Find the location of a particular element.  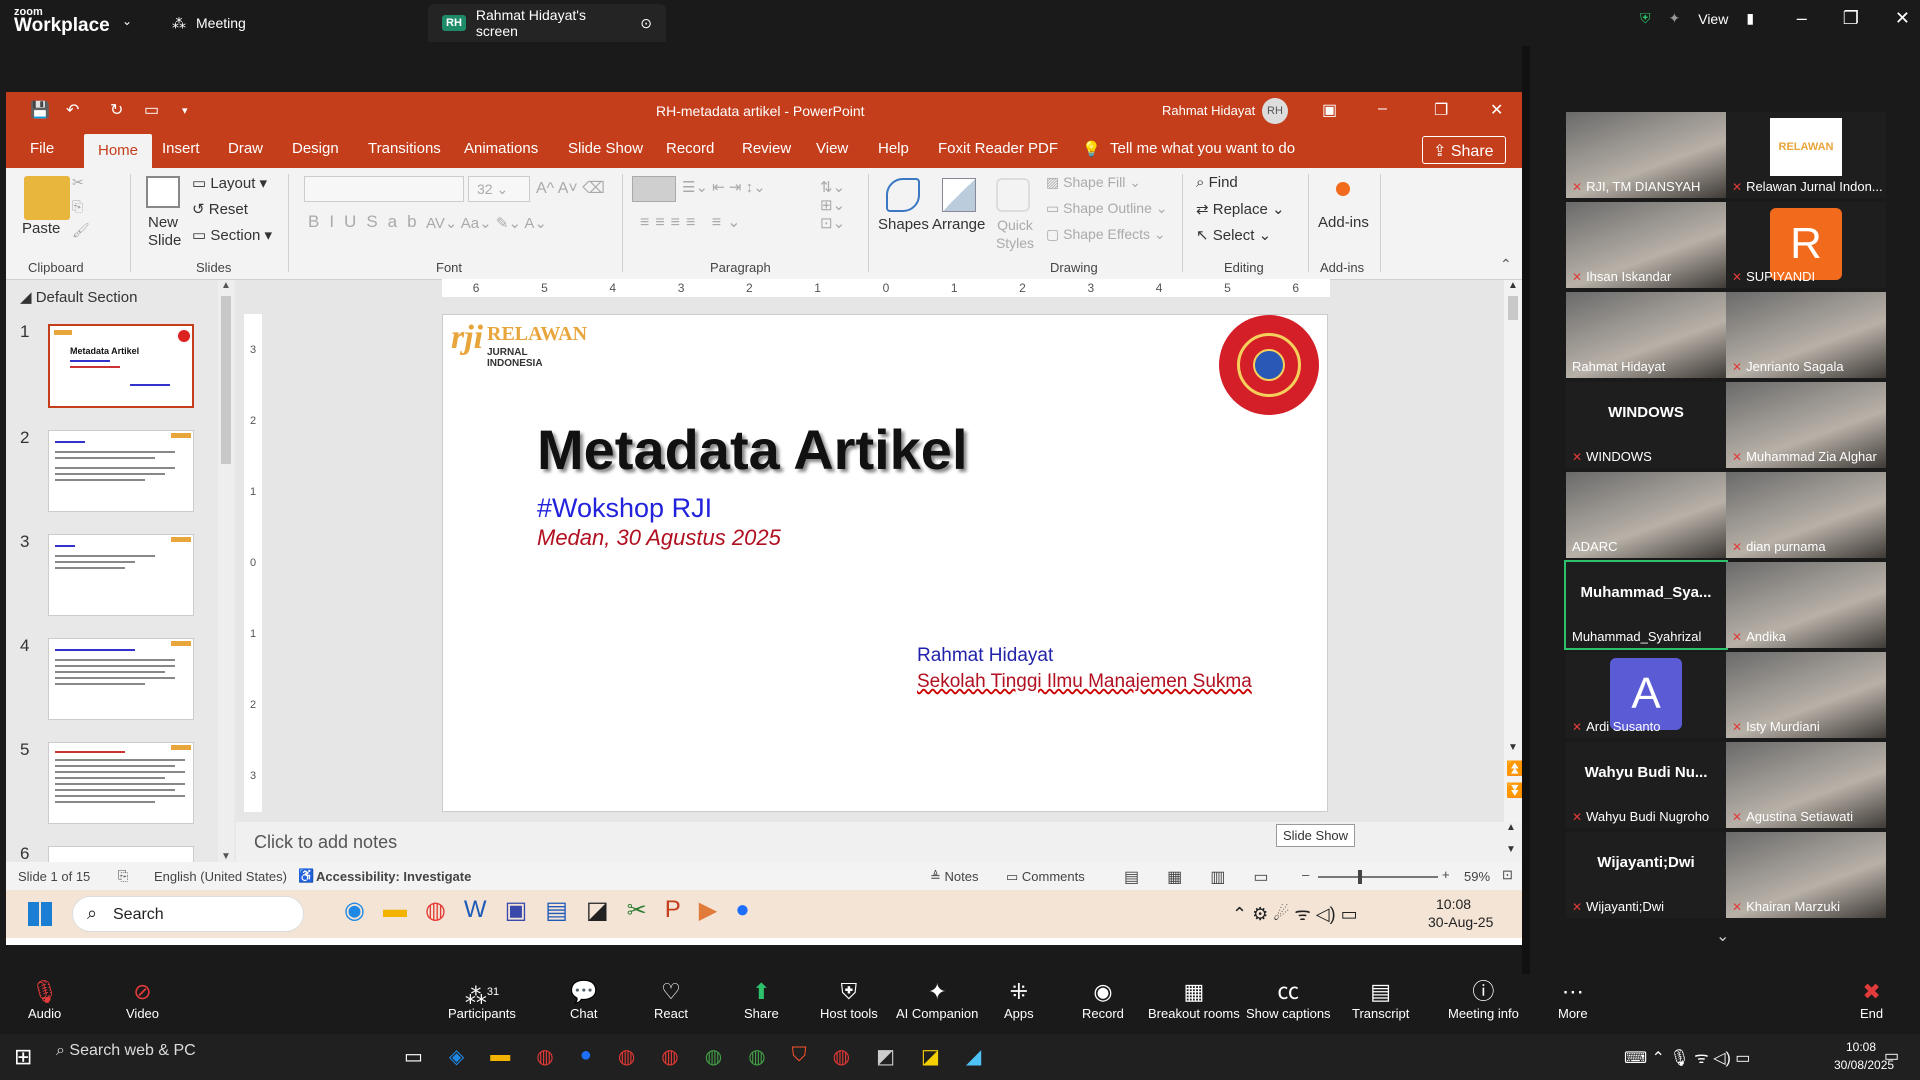

reset-button: ↺ Reset is located at coordinates (220, 209).